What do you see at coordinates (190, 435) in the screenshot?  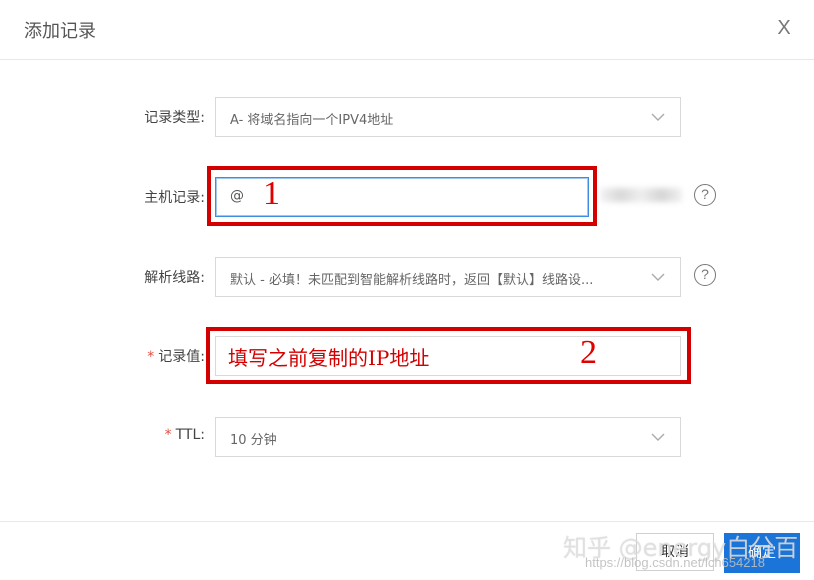 I see `ttl-label-text: TTL:` at bounding box center [190, 435].